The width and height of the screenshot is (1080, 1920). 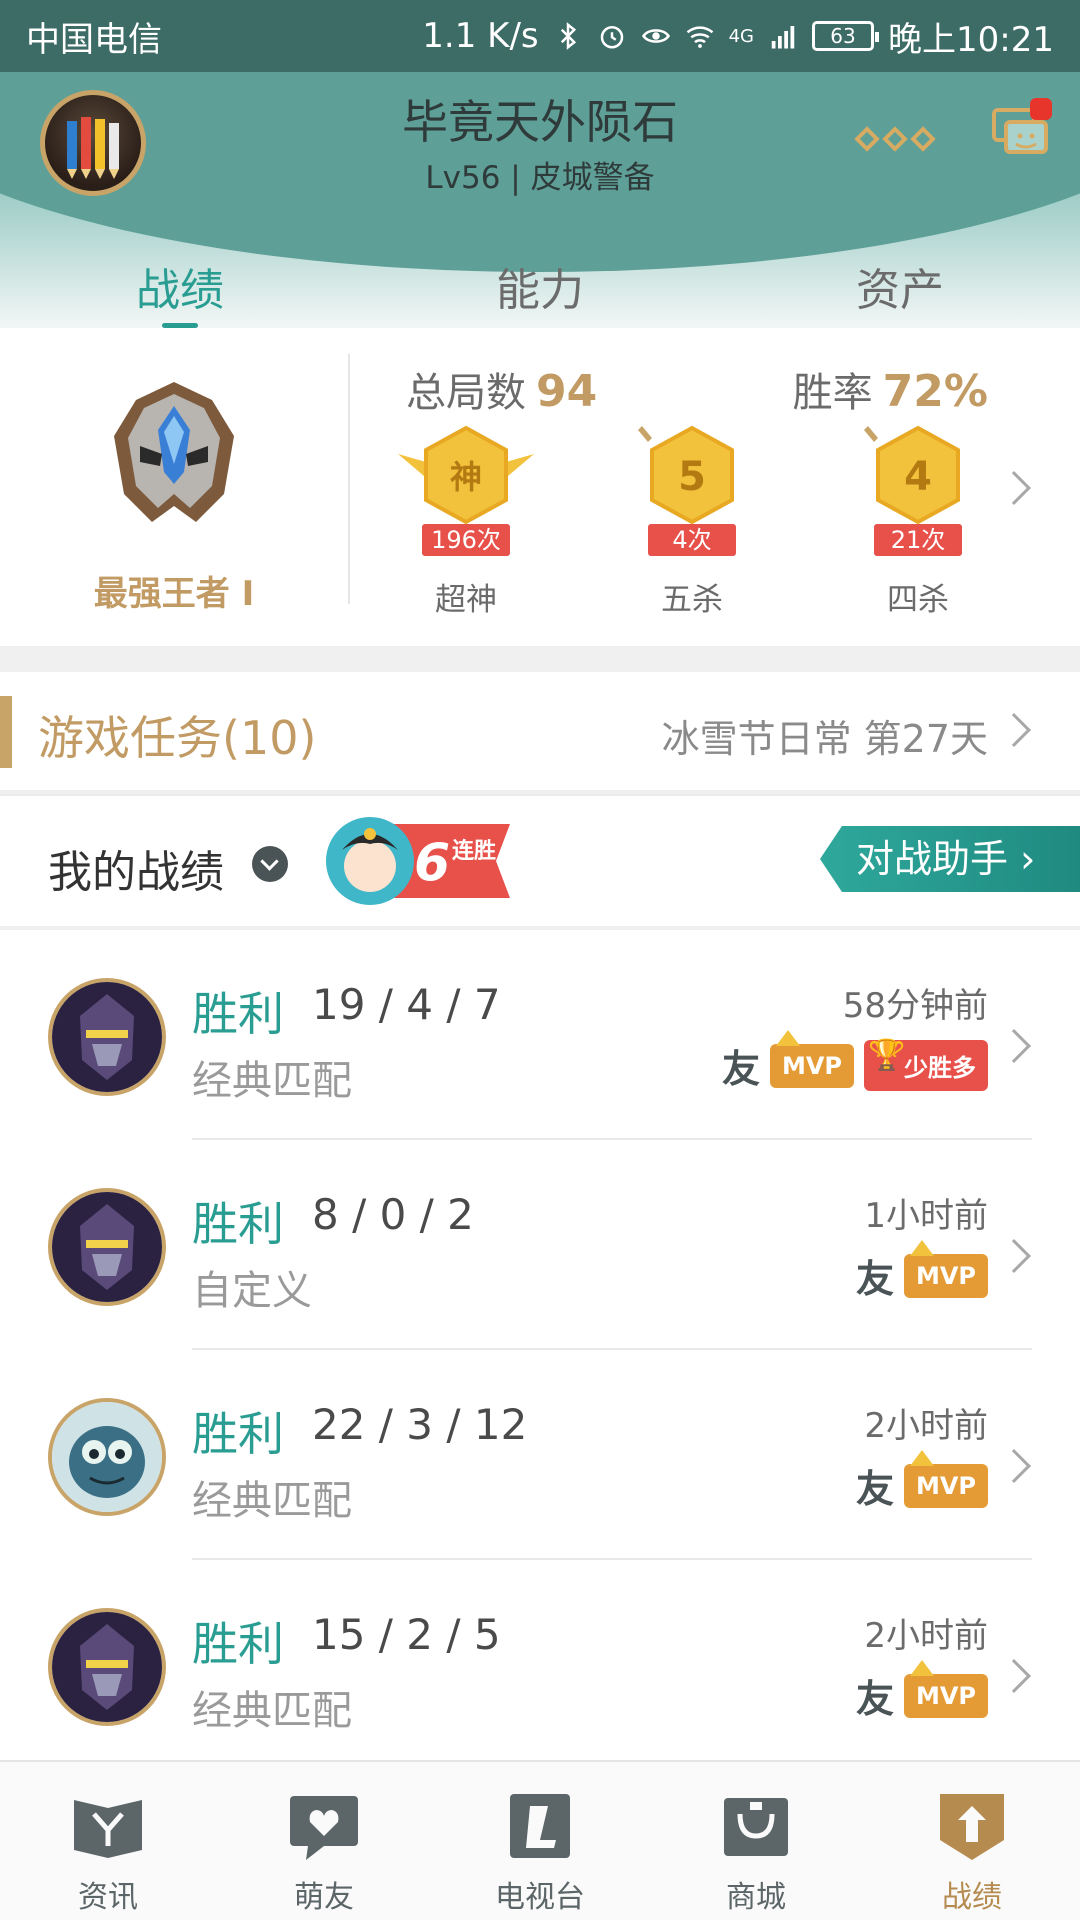 I want to click on user-level: Lv56 | 皮城警备, so click(x=540, y=178).